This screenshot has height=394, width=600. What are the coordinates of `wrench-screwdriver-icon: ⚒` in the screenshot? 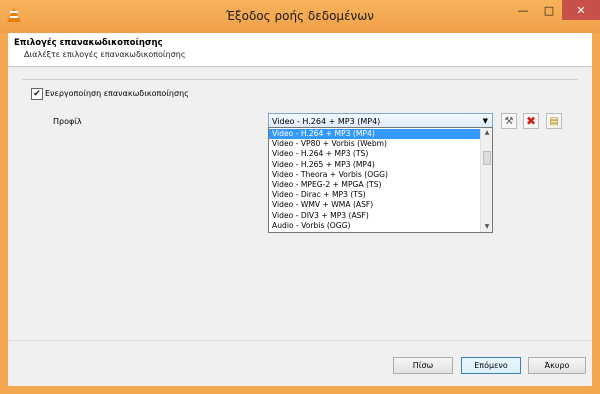 It's located at (509, 121).